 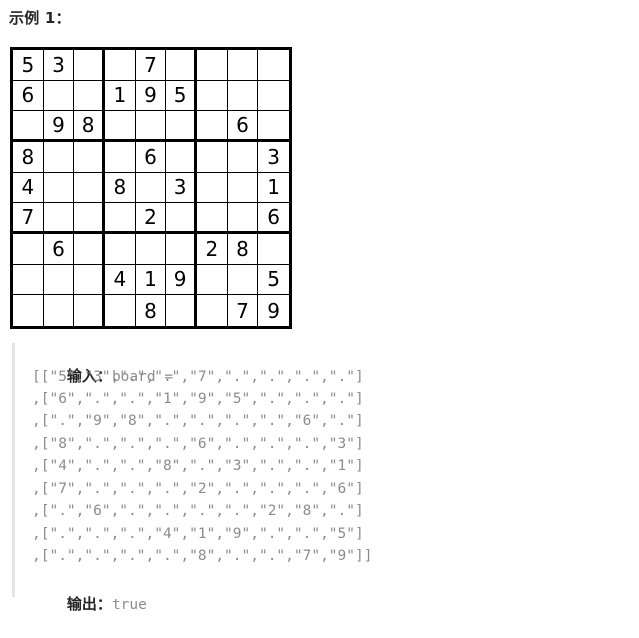 I want to click on board-line-4: ,["8",".",".",".","6",".",".",".","3"], so click(x=198, y=444).